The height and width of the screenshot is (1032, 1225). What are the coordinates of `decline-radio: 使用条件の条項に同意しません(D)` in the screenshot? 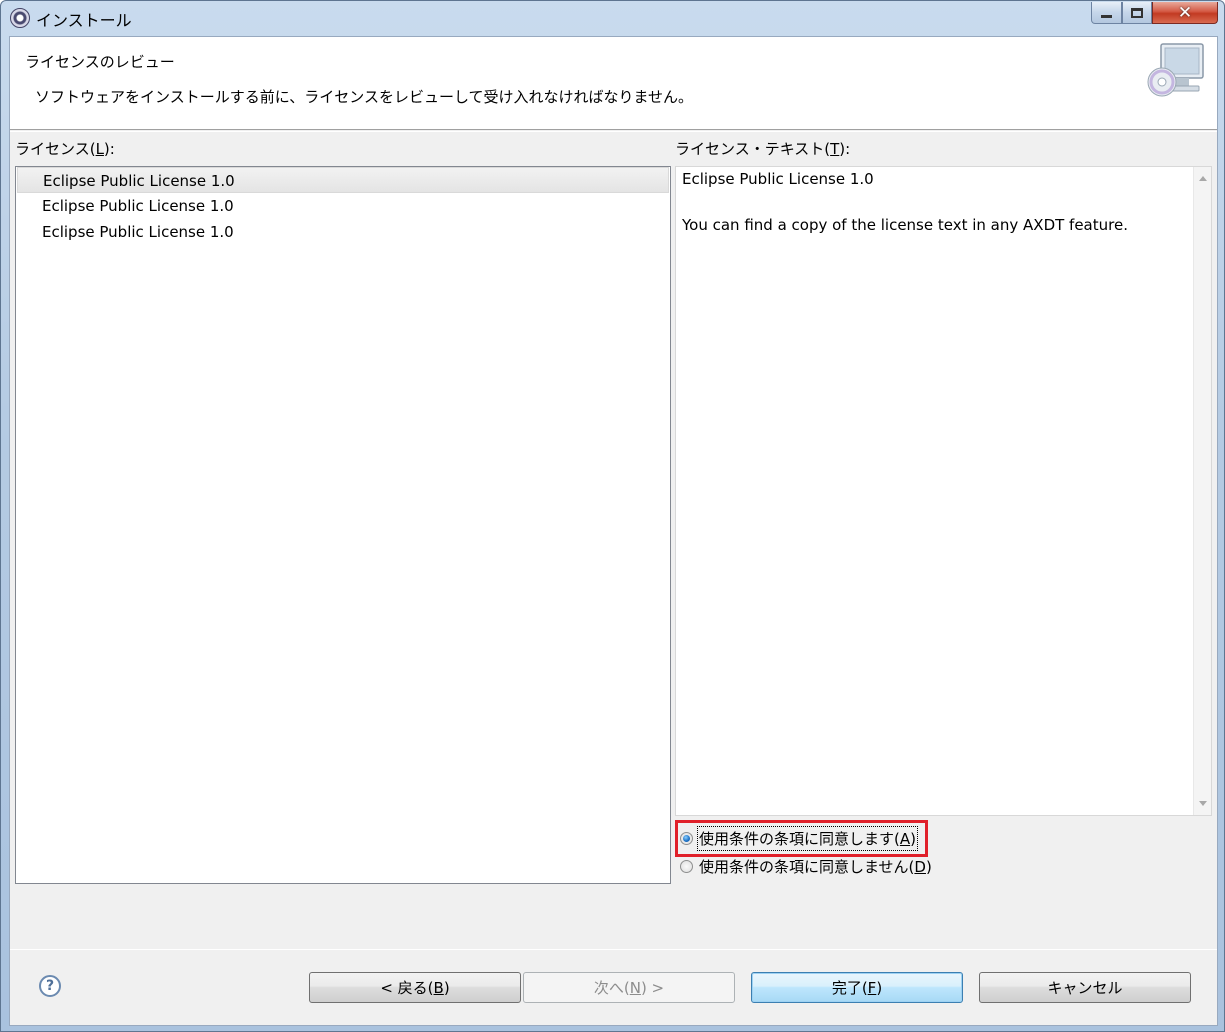 It's located at (806, 866).